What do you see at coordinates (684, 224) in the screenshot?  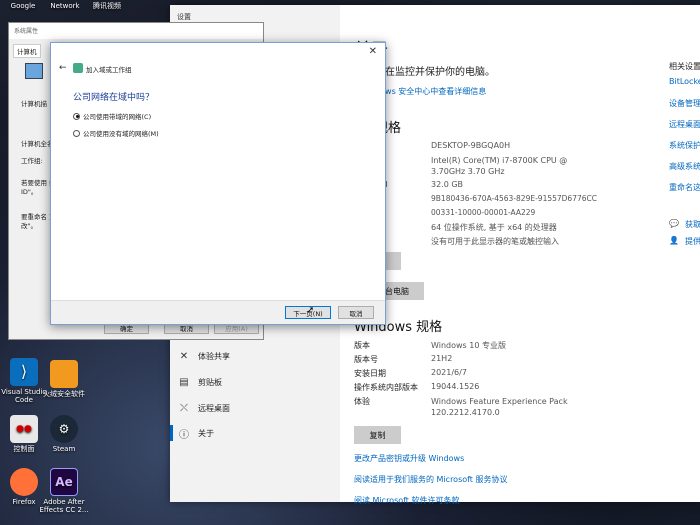 I see `get-help-item: 💬 获取` at bounding box center [684, 224].